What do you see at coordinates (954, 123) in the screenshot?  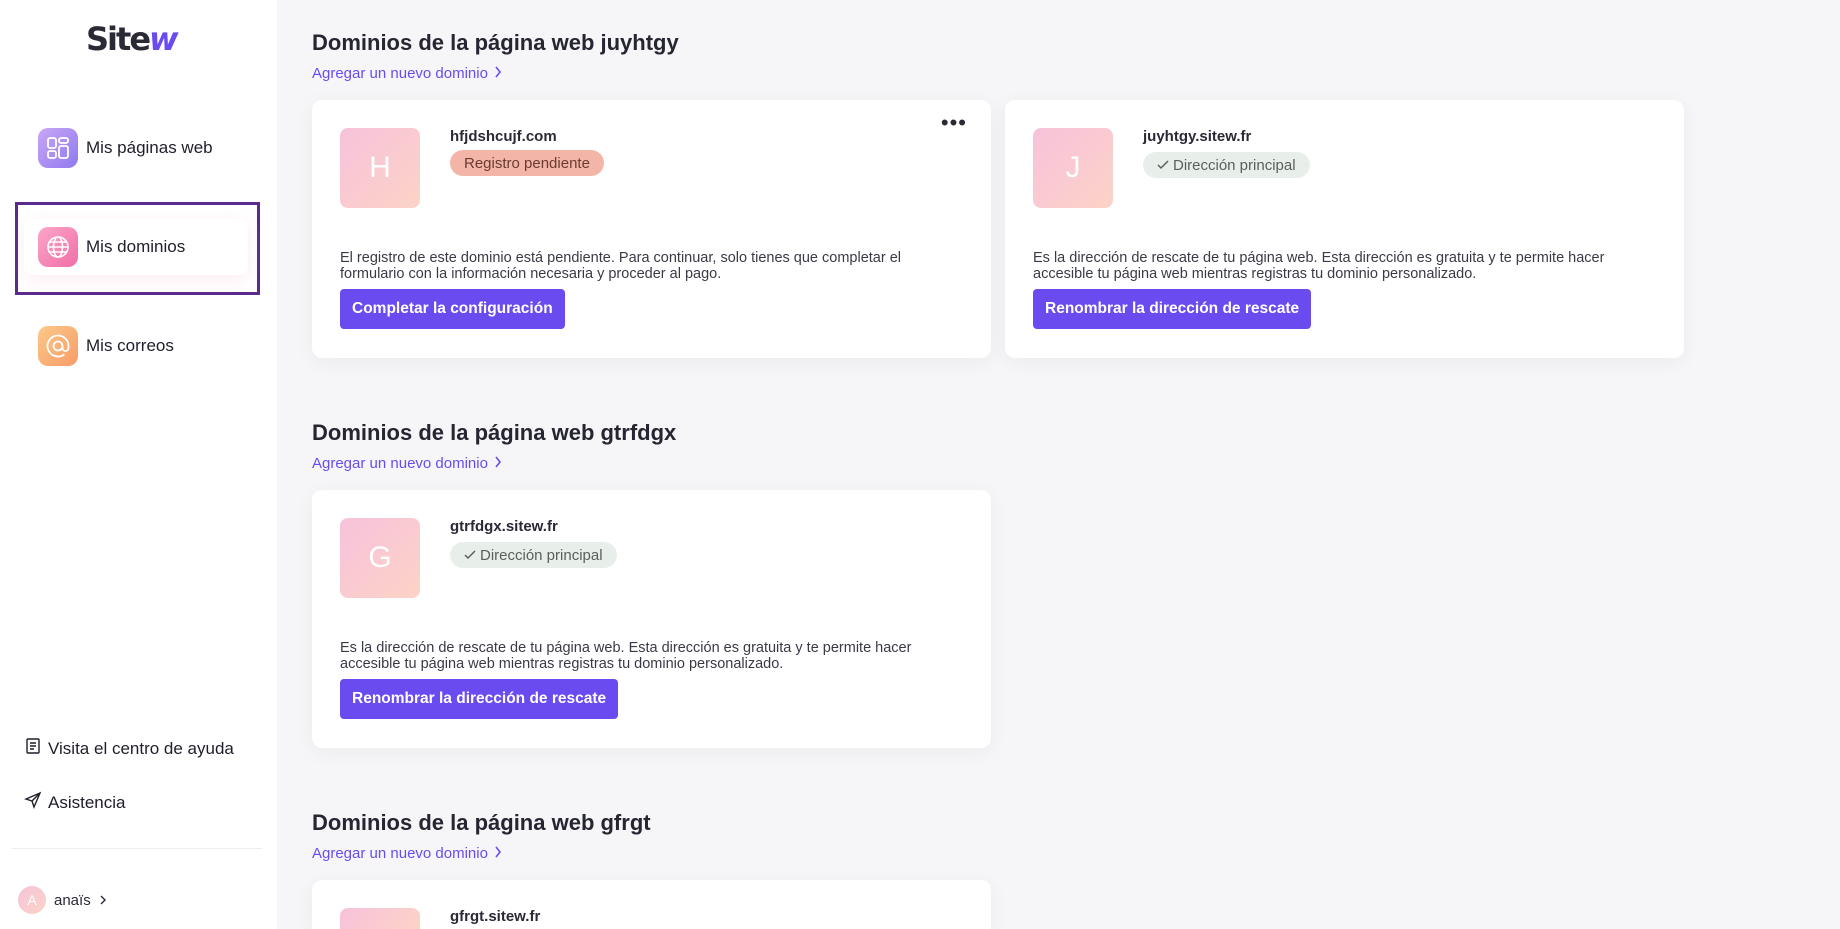 I see `more-horizontal-icon: •••` at bounding box center [954, 123].